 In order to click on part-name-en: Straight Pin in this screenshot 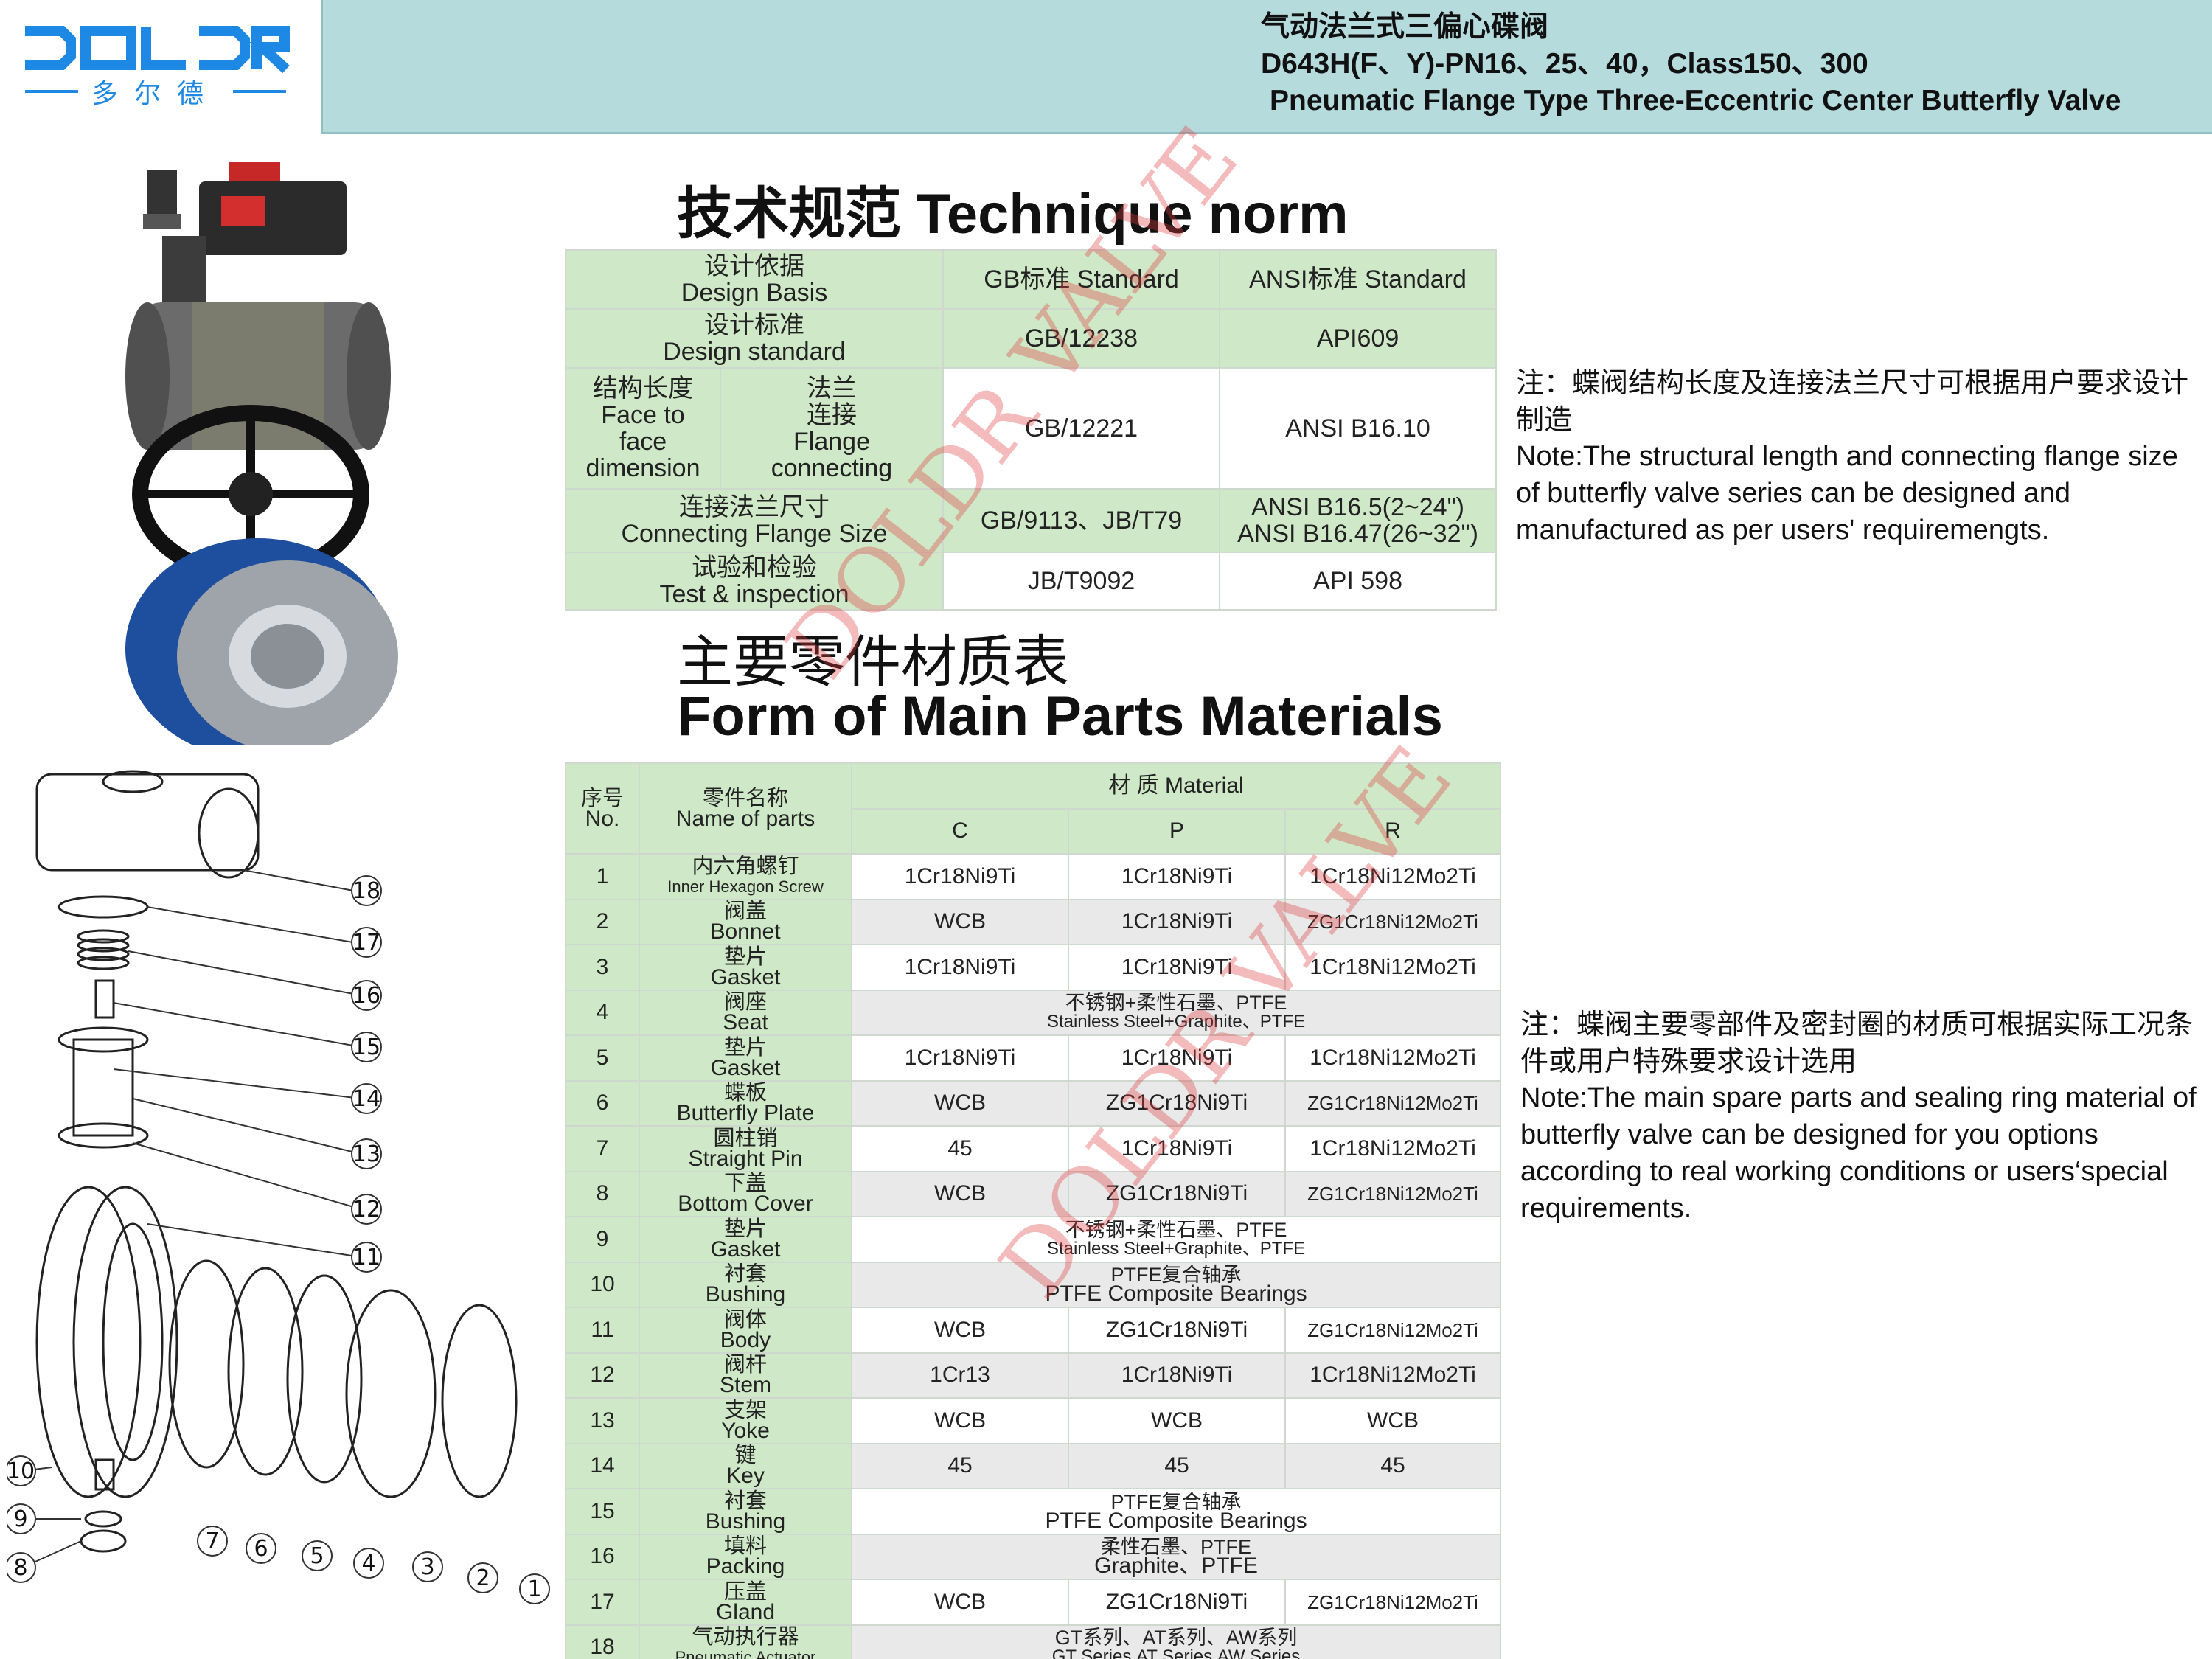, I will do `click(745, 1158)`.